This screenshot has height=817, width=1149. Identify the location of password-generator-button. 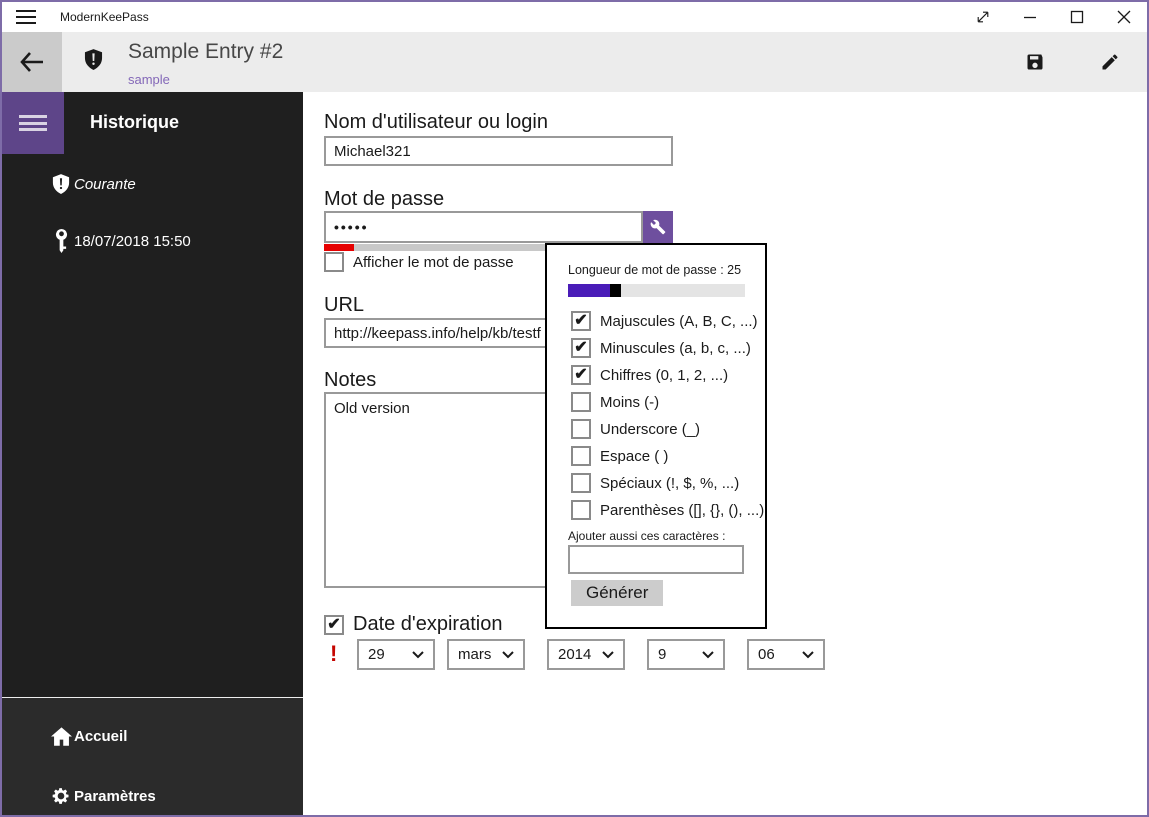
(658, 227).